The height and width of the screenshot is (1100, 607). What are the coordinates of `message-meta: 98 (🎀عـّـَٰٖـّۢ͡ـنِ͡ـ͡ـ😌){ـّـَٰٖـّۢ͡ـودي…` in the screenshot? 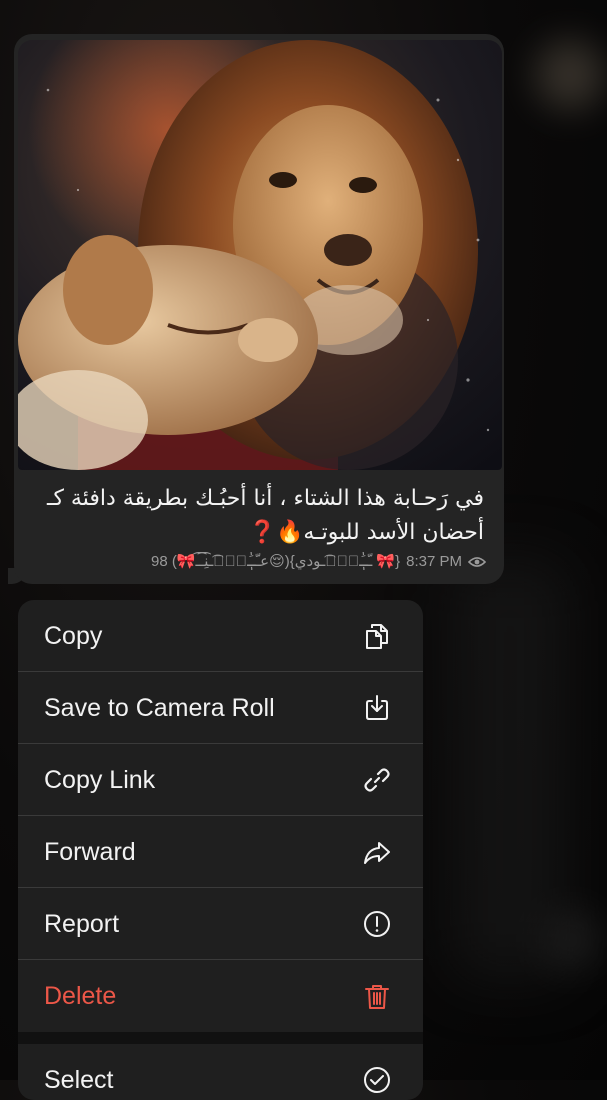 It's located at (299, 561).